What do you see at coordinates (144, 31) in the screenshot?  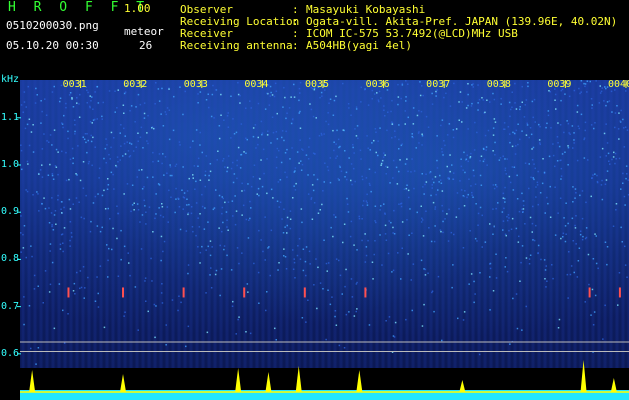 I see `meteor-count-label: meteor` at bounding box center [144, 31].